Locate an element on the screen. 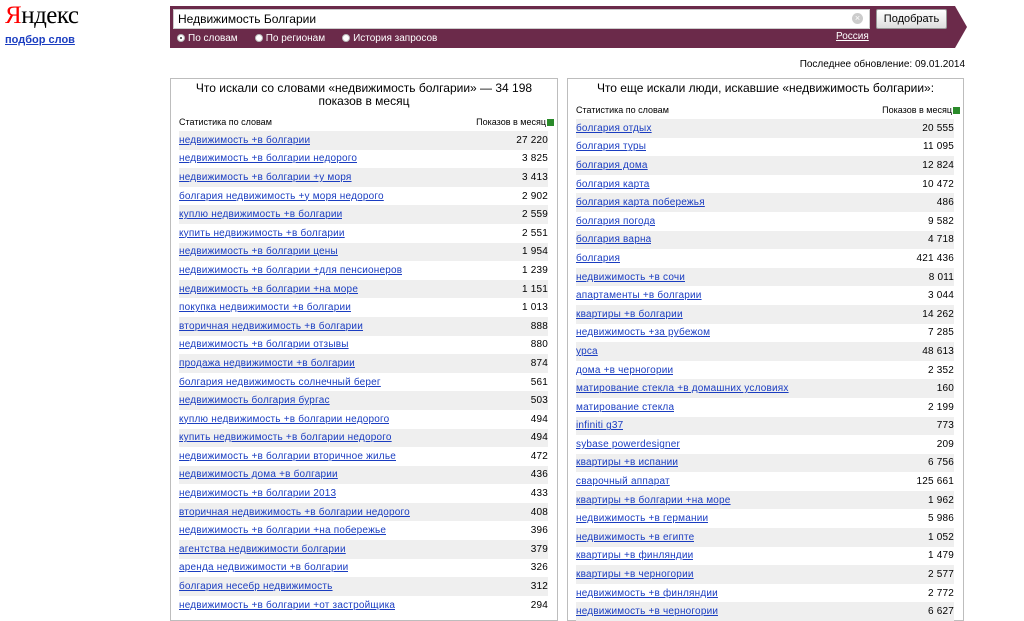 The image size is (1024, 621). table-row: недвижимость +в болгарии +у моря 3 413 is located at coordinates (363, 177).